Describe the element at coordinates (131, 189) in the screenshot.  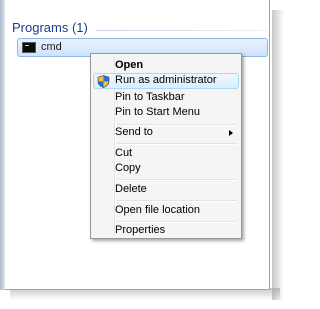
I see `menu-item-label: Delete` at that location.